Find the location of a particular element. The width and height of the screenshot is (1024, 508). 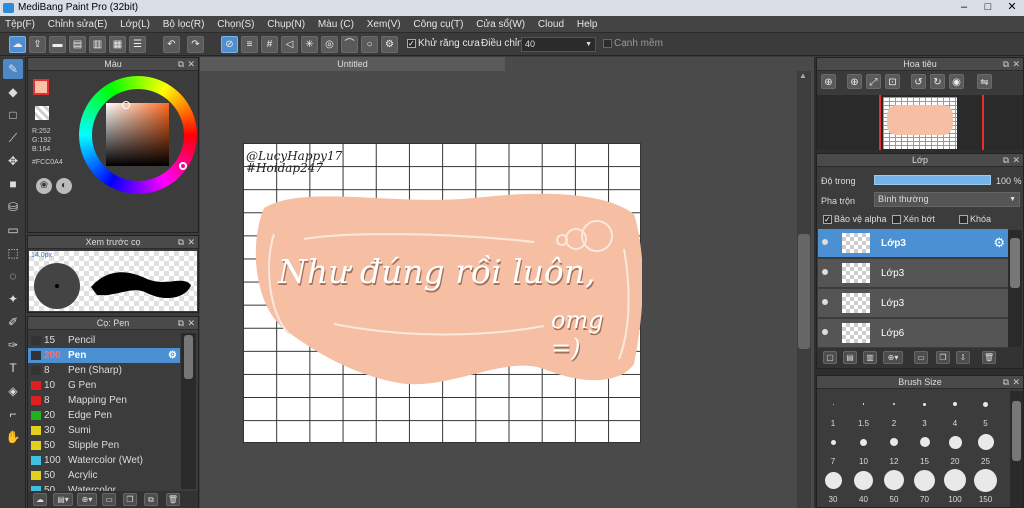

rectangle-tool-icon: □ is located at coordinates (13, 115).